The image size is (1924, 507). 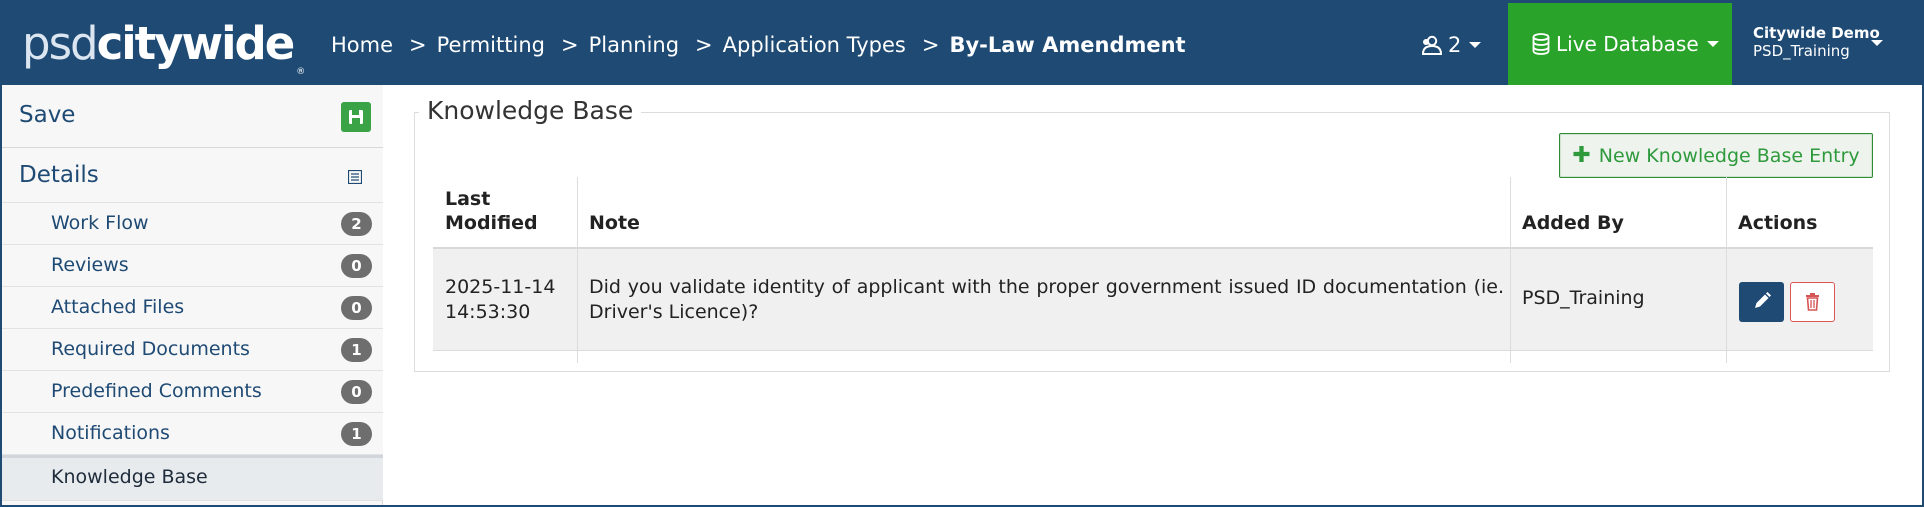 I want to click on sidebar-item-predefined-comments: Predefined Comments 0, so click(x=192, y=392).